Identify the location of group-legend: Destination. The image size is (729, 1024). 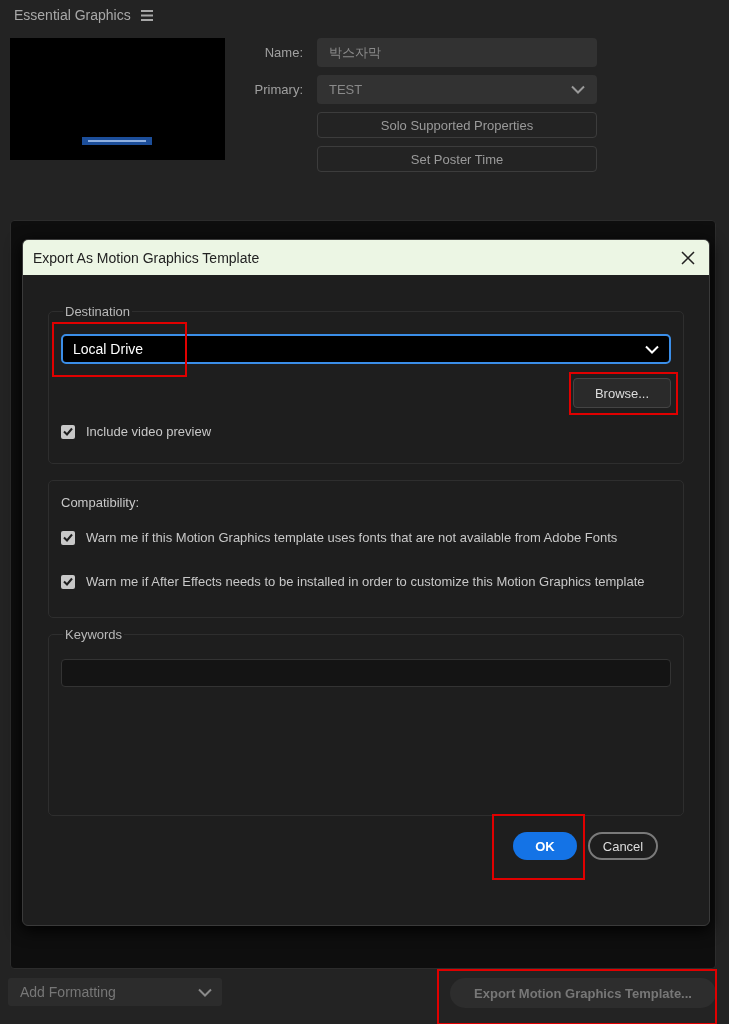
(98, 311).